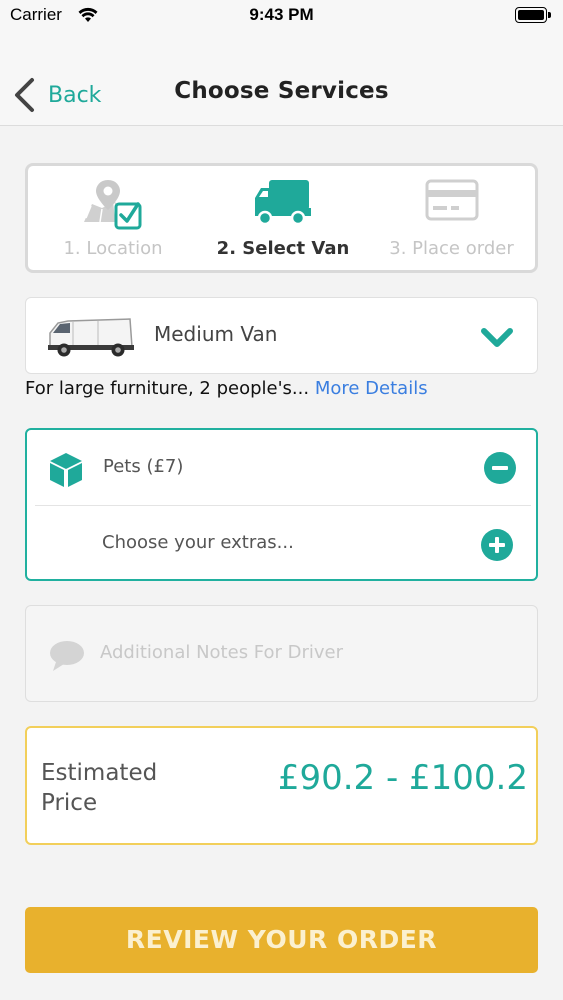  What do you see at coordinates (451, 248) in the screenshot?
I see `step-place-order-label: 3. Place order` at bounding box center [451, 248].